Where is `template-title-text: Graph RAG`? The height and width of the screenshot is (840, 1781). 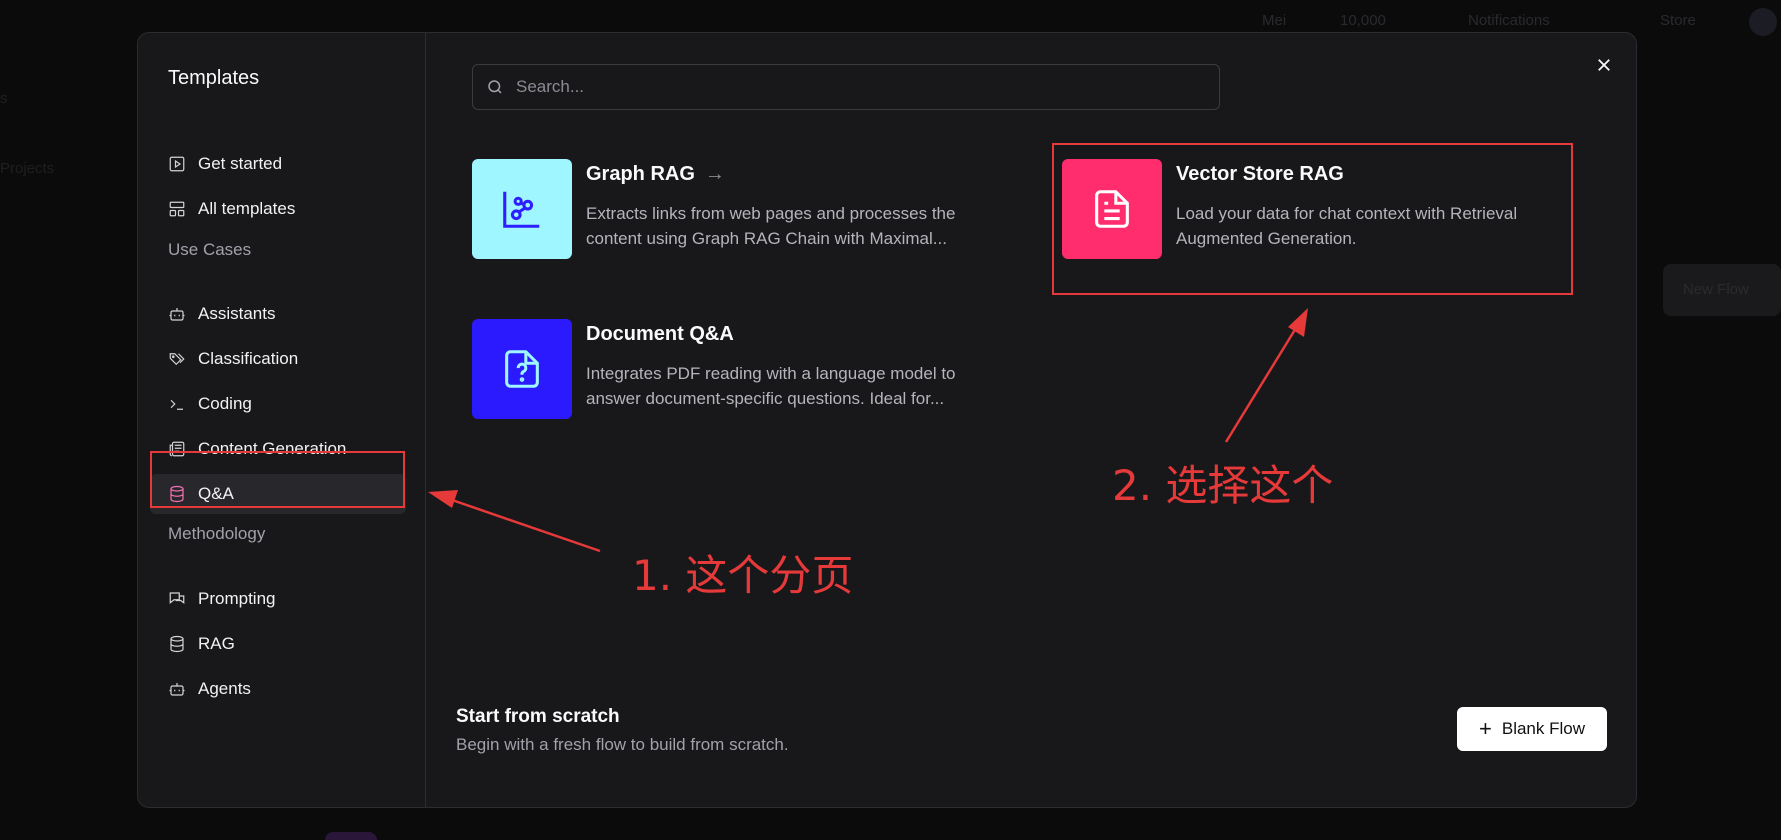 template-title-text: Graph RAG is located at coordinates (640, 174).